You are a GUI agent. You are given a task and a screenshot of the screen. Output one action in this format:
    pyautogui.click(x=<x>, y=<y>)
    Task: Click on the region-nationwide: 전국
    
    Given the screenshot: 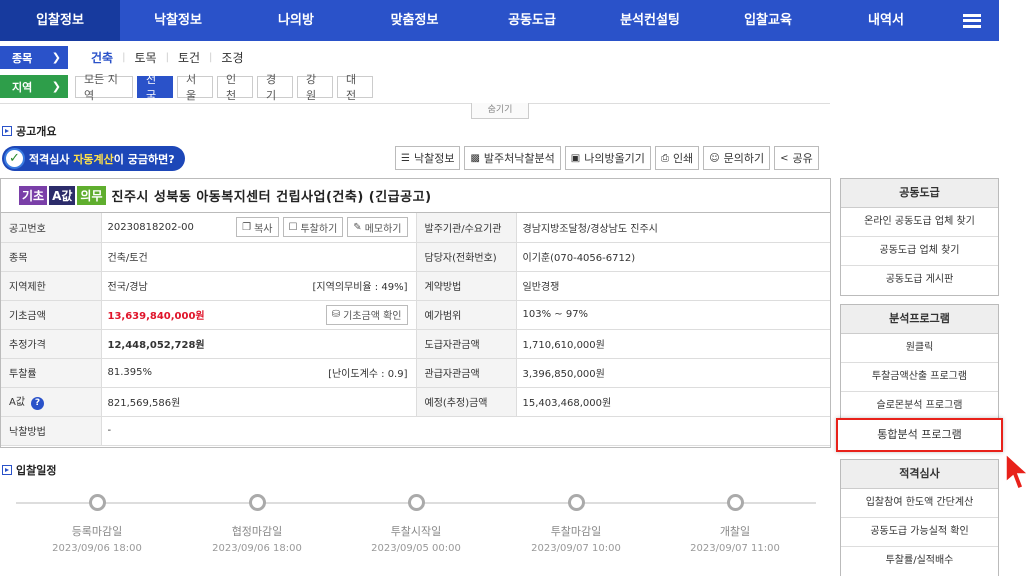 What is the action you would take?
    pyautogui.click(x=155, y=87)
    